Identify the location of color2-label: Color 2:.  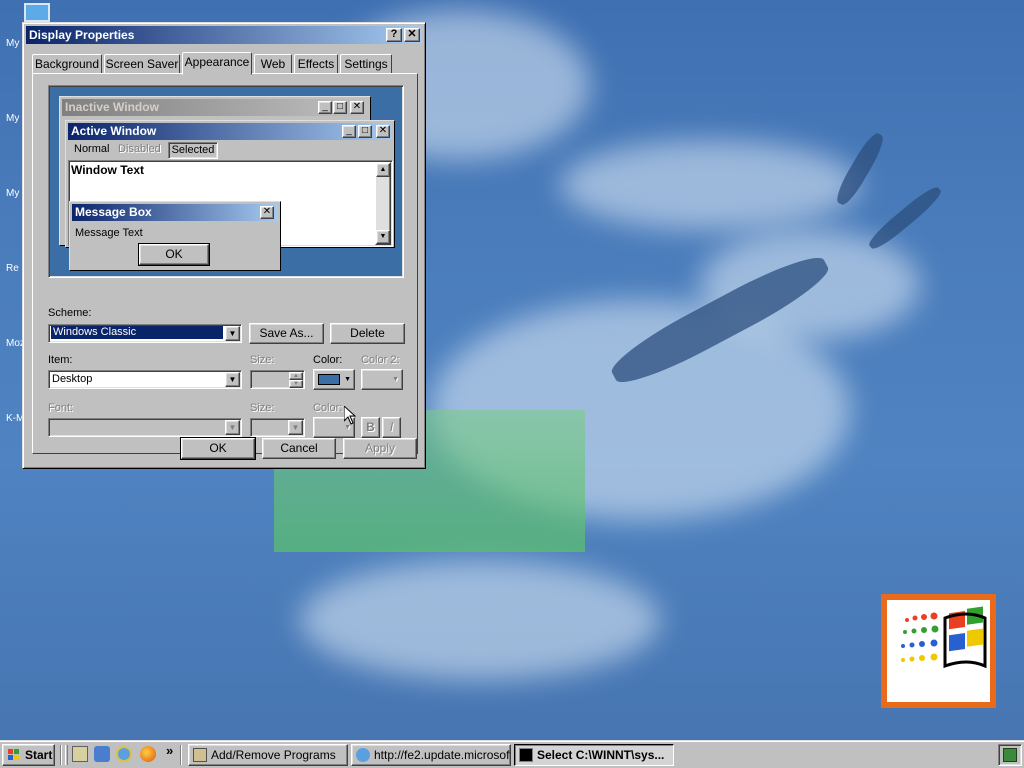
(380, 360).